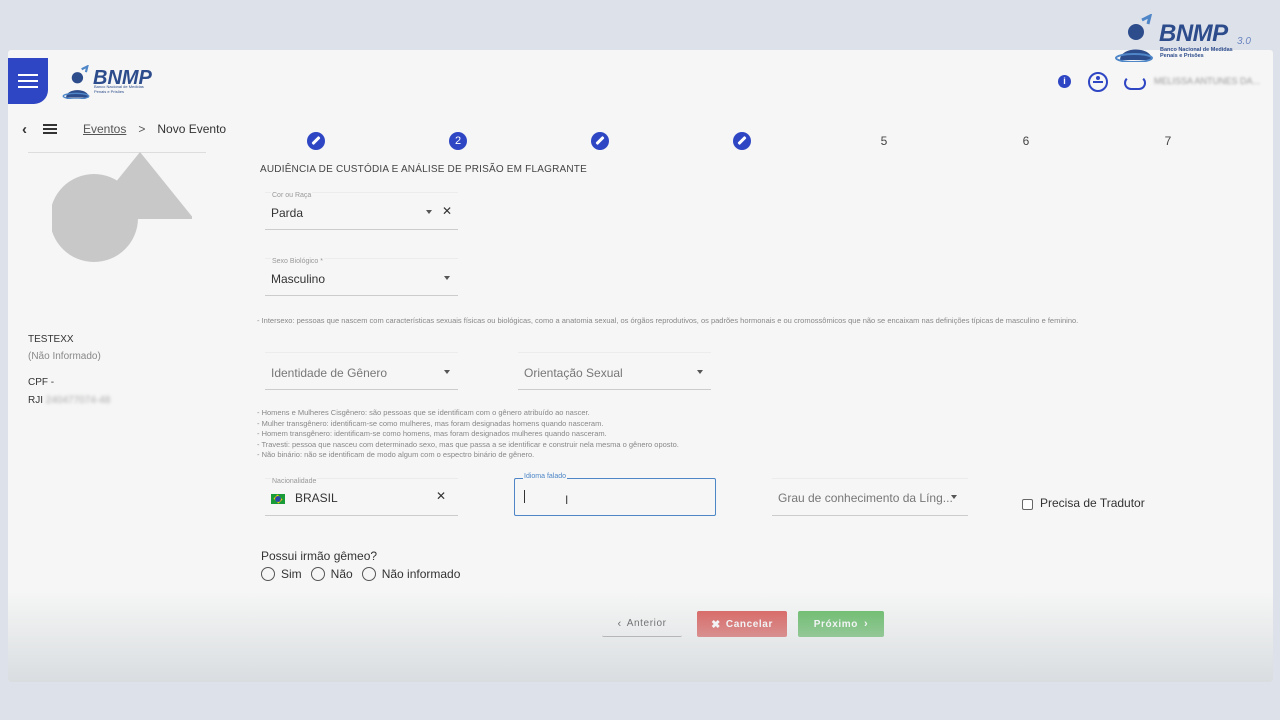 Image resolution: width=1280 pixels, height=720 pixels. Describe the element at coordinates (41, 382) in the screenshot. I see `person-cpf: CPF -` at that location.